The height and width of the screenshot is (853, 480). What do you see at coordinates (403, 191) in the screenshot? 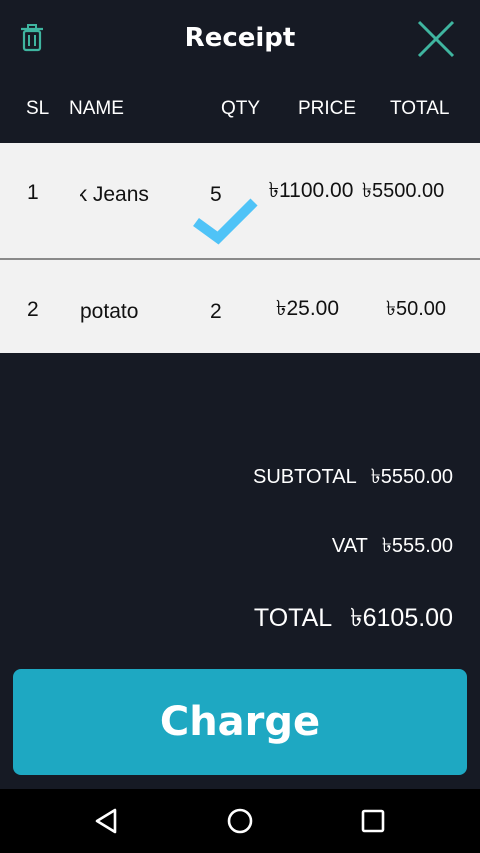
I see `row-total: ৳5500.00` at bounding box center [403, 191].